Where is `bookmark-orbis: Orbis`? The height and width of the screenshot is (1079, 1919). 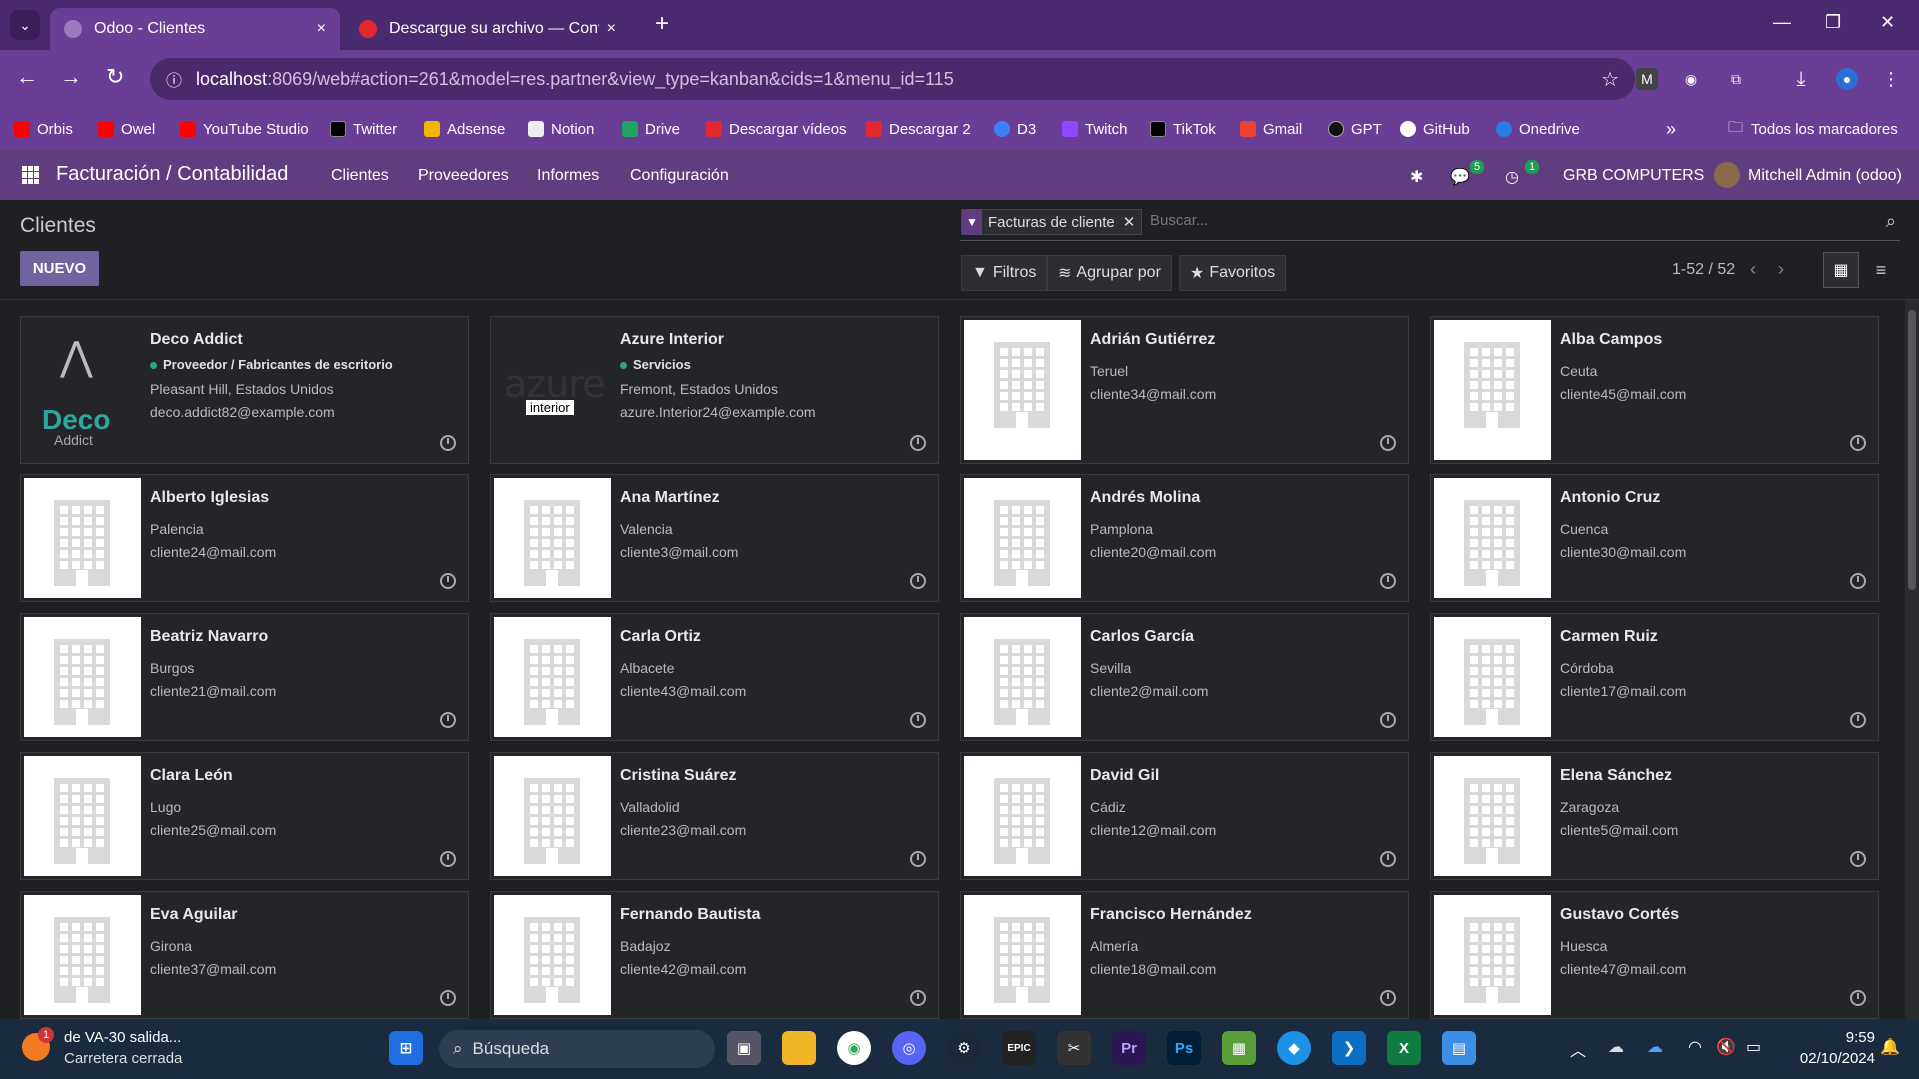 bookmark-orbis: Orbis is located at coordinates (43, 129).